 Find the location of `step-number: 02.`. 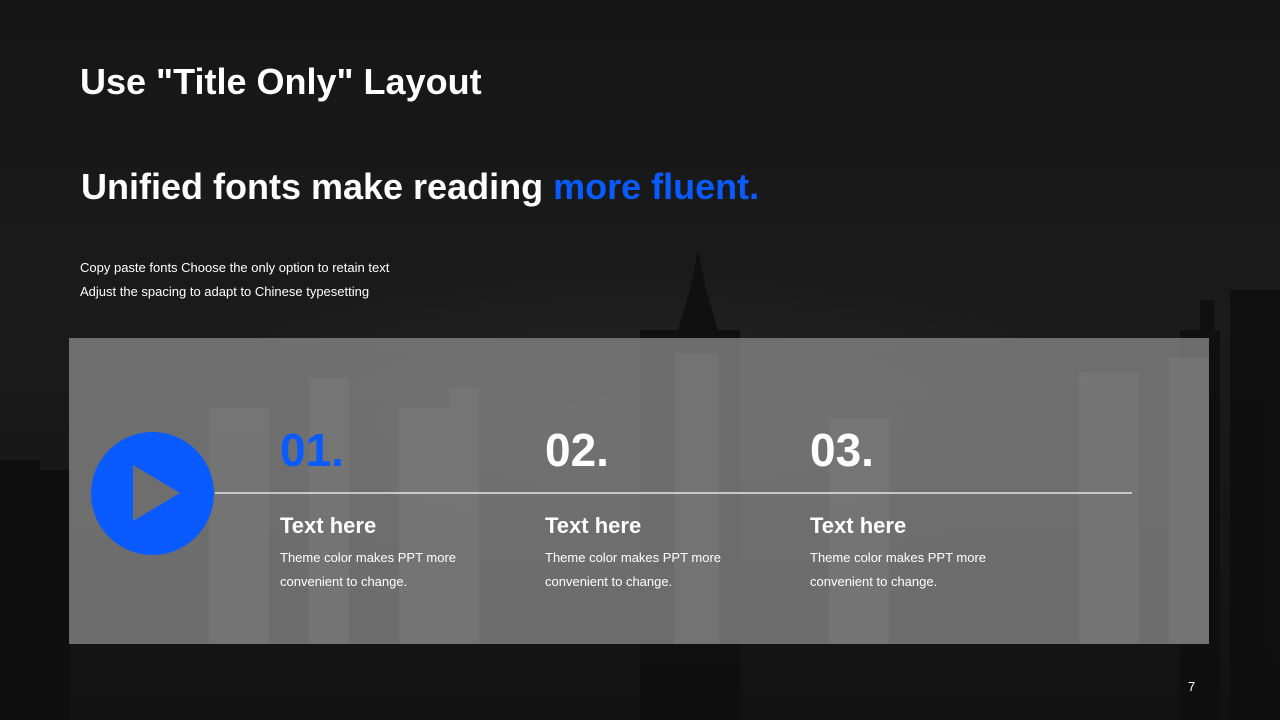

step-number: 02. is located at coordinates (577, 450).